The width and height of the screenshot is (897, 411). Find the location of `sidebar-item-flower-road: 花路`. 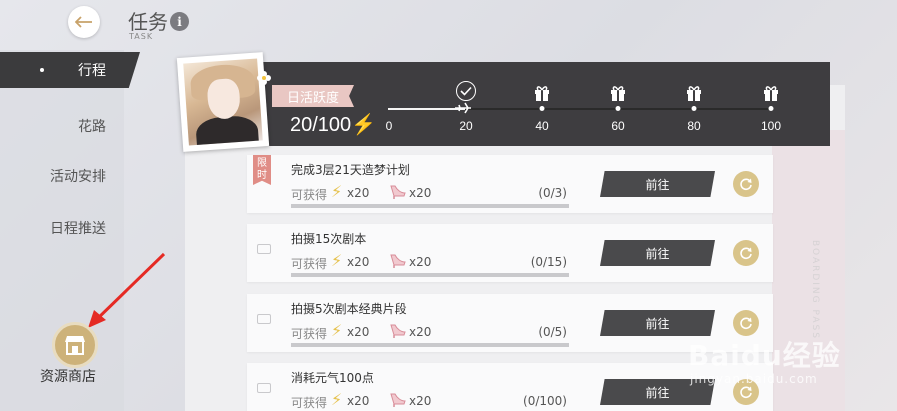

sidebar-item-flower-road: 花路 is located at coordinates (62, 126).